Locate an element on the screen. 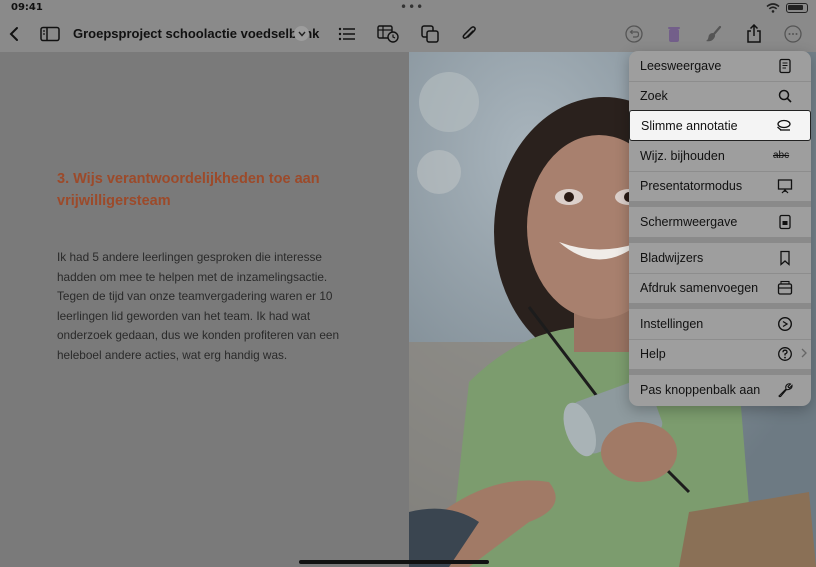 The width and height of the screenshot is (816, 567). multitasking-dots: ••• is located at coordinates (412, 7).